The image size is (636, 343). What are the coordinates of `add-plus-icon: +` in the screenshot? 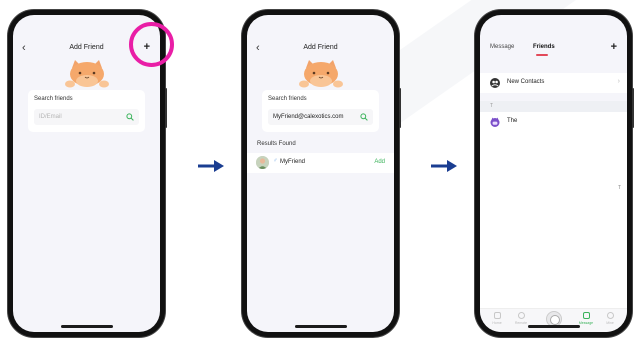 It's located at (614, 47).